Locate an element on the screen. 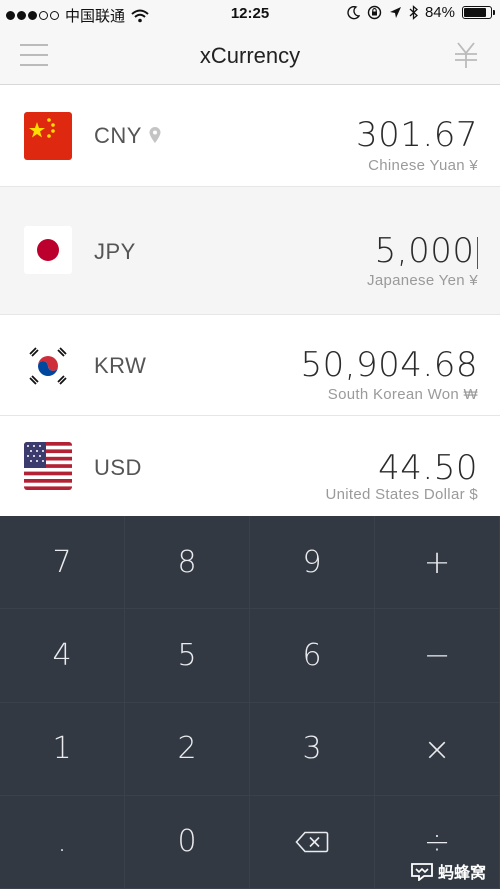 The image size is (500, 889). moon-icon is located at coordinates (353, 12).